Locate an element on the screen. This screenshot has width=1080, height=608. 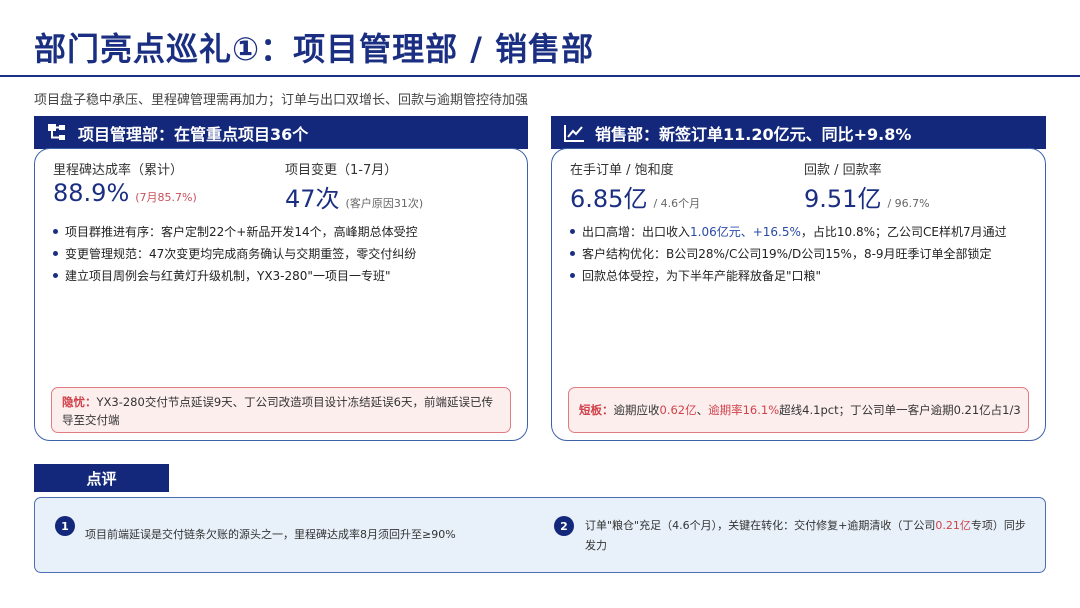
milestone-rate-label: 里程碑达成率（累计） is located at coordinates (118, 170).